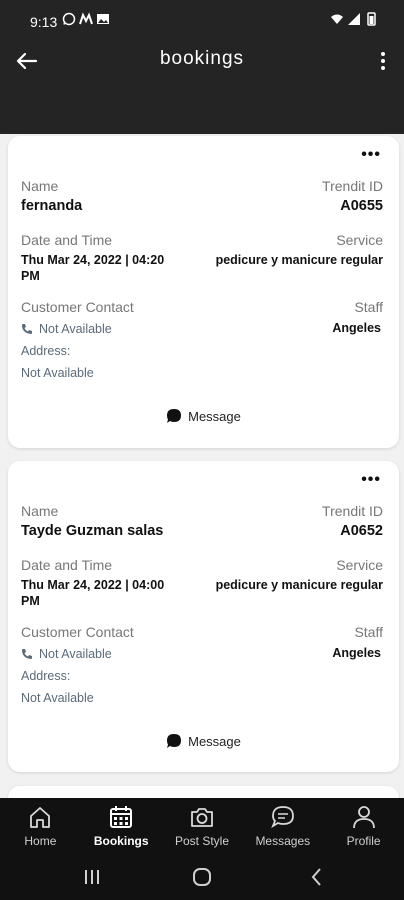 The image size is (404, 900). Describe the element at coordinates (203, 792) in the screenshot. I see `booking-card-partial` at that location.